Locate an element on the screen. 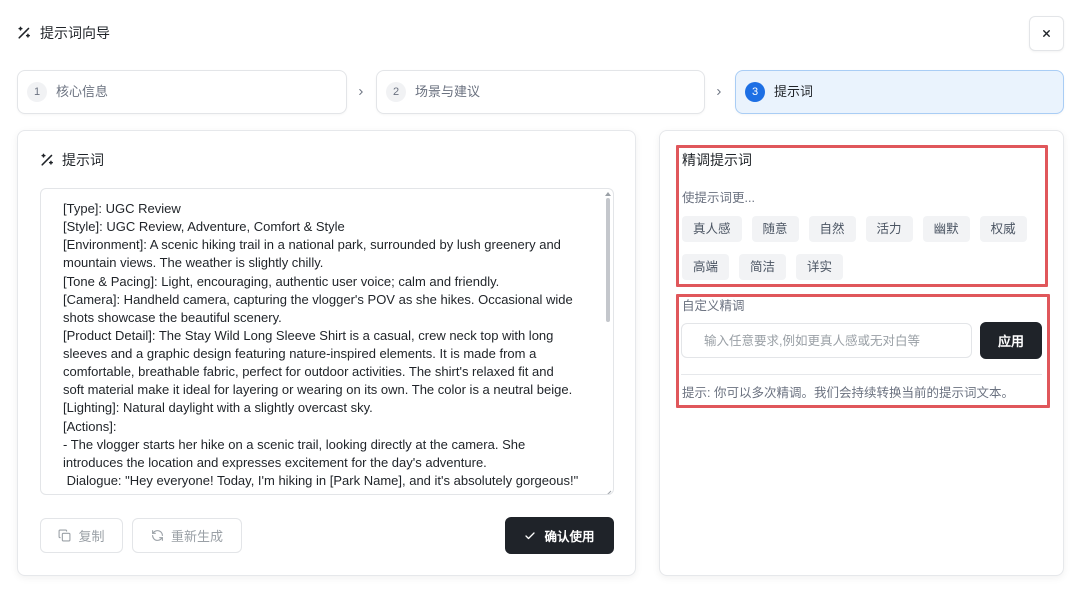  divider is located at coordinates (861, 374).